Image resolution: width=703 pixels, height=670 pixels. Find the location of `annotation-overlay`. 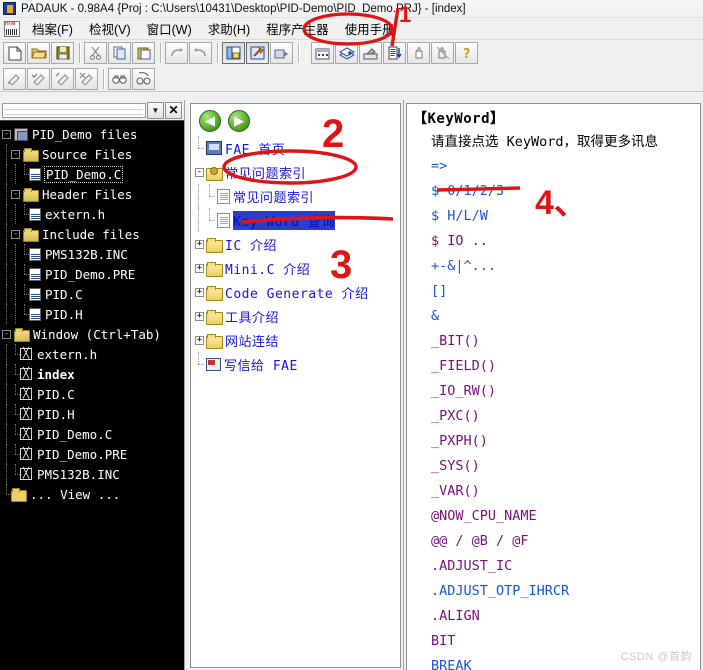

annotation-overlay is located at coordinates (371, 115).